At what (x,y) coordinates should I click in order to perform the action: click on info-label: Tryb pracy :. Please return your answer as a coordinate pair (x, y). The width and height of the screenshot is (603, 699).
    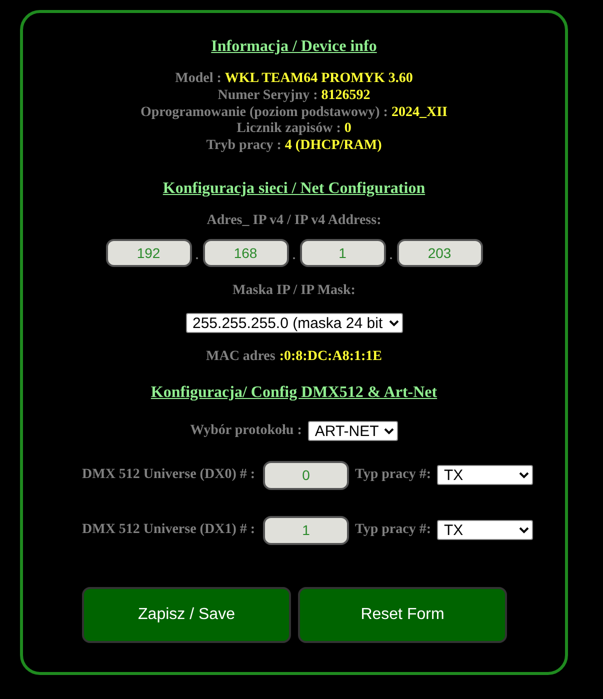
    Looking at the image, I should click on (244, 146).